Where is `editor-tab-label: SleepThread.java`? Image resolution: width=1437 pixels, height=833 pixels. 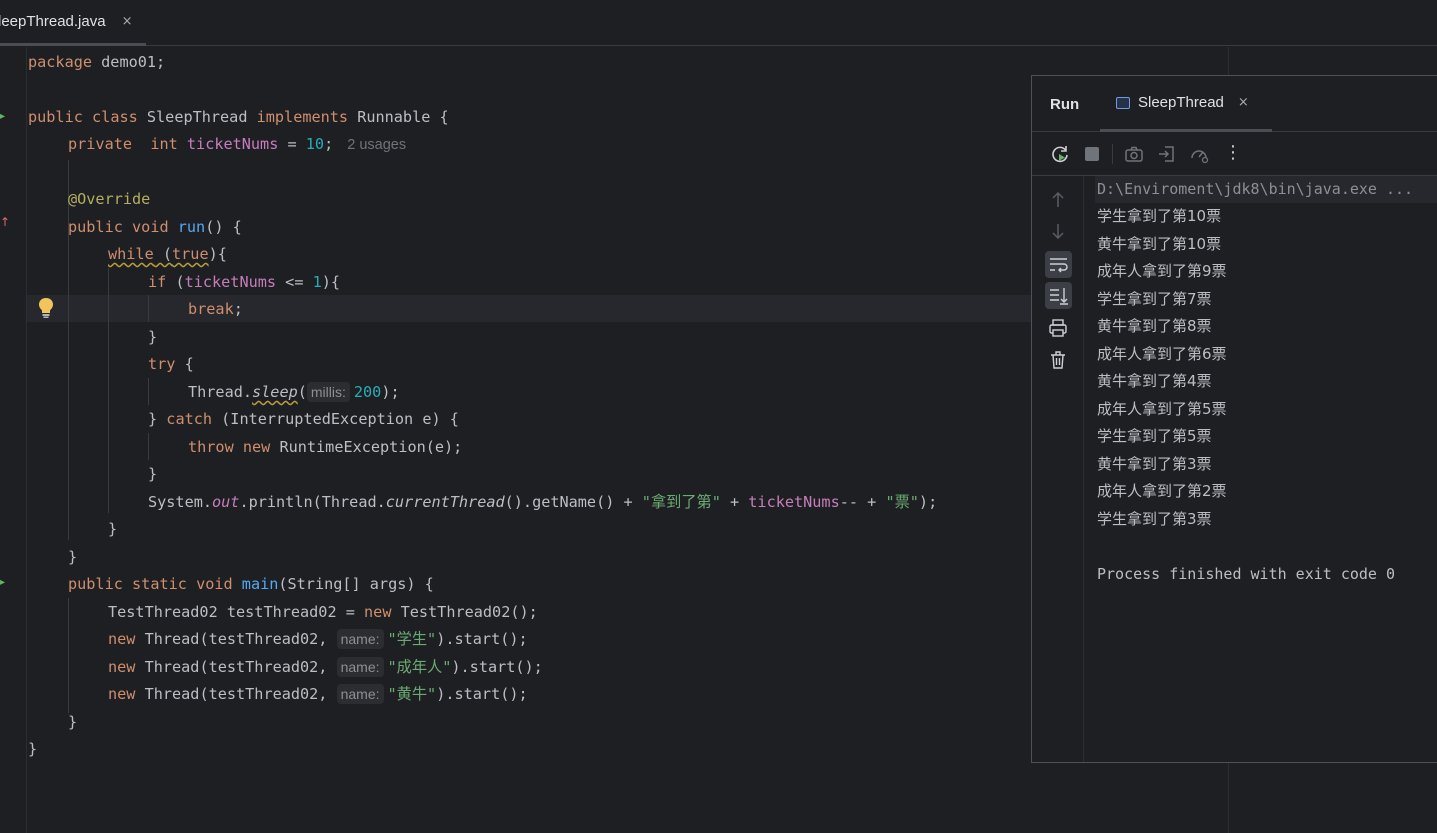
editor-tab-label: SleepThread.java is located at coordinates (53, 21).